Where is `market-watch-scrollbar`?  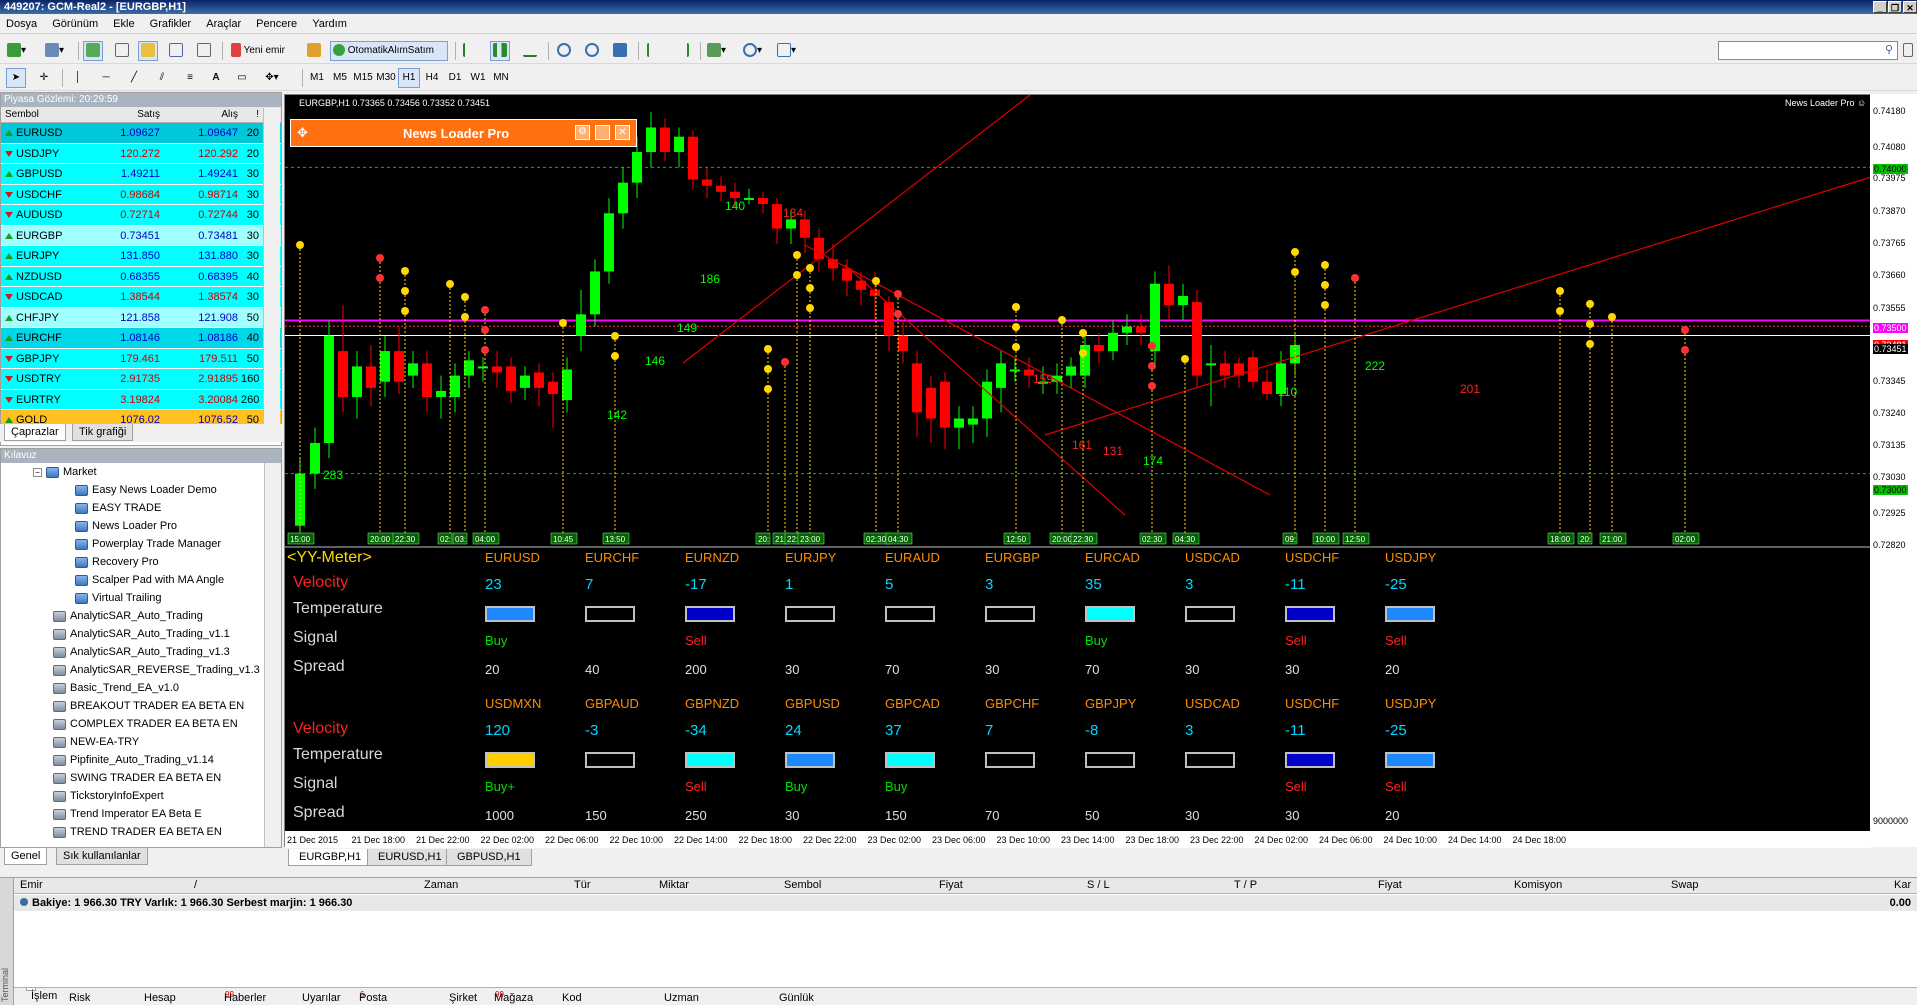
market-watch-scrollbar is located at coordinates (271, 266).